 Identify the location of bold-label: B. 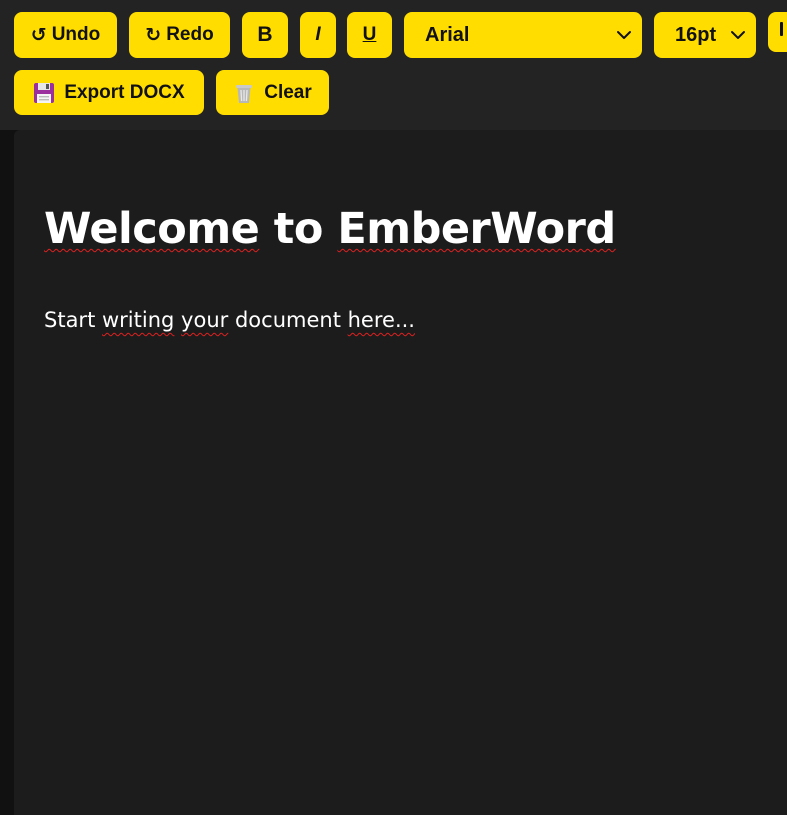
(265, 34).